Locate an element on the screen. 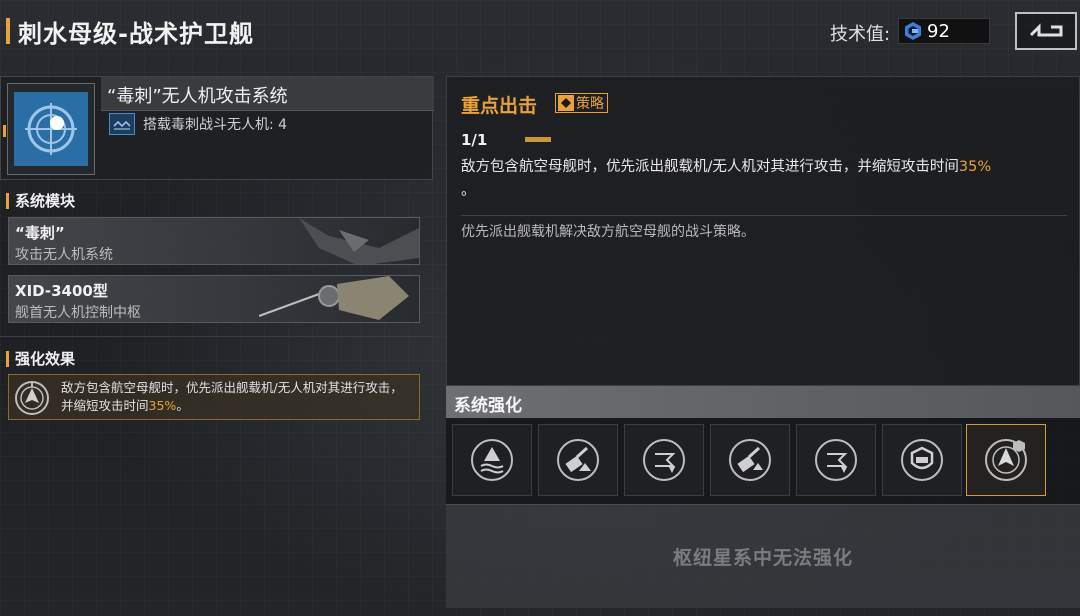 The height and width of the screenshot is (616, 1080). effect-percent: 35% is located at coordinates (162, 405).